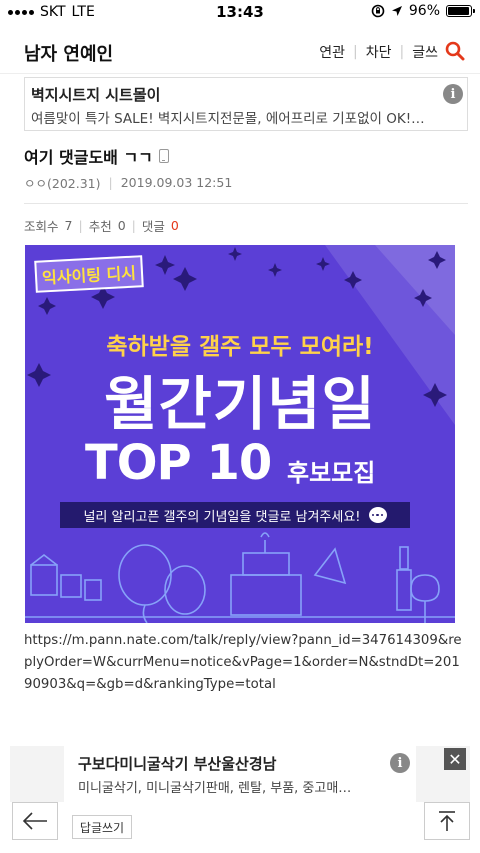 The image size is (480, 853). I want to click on post-stats: 조회수 7 | 추천 0 | 댓글 0, so click(101, 225).